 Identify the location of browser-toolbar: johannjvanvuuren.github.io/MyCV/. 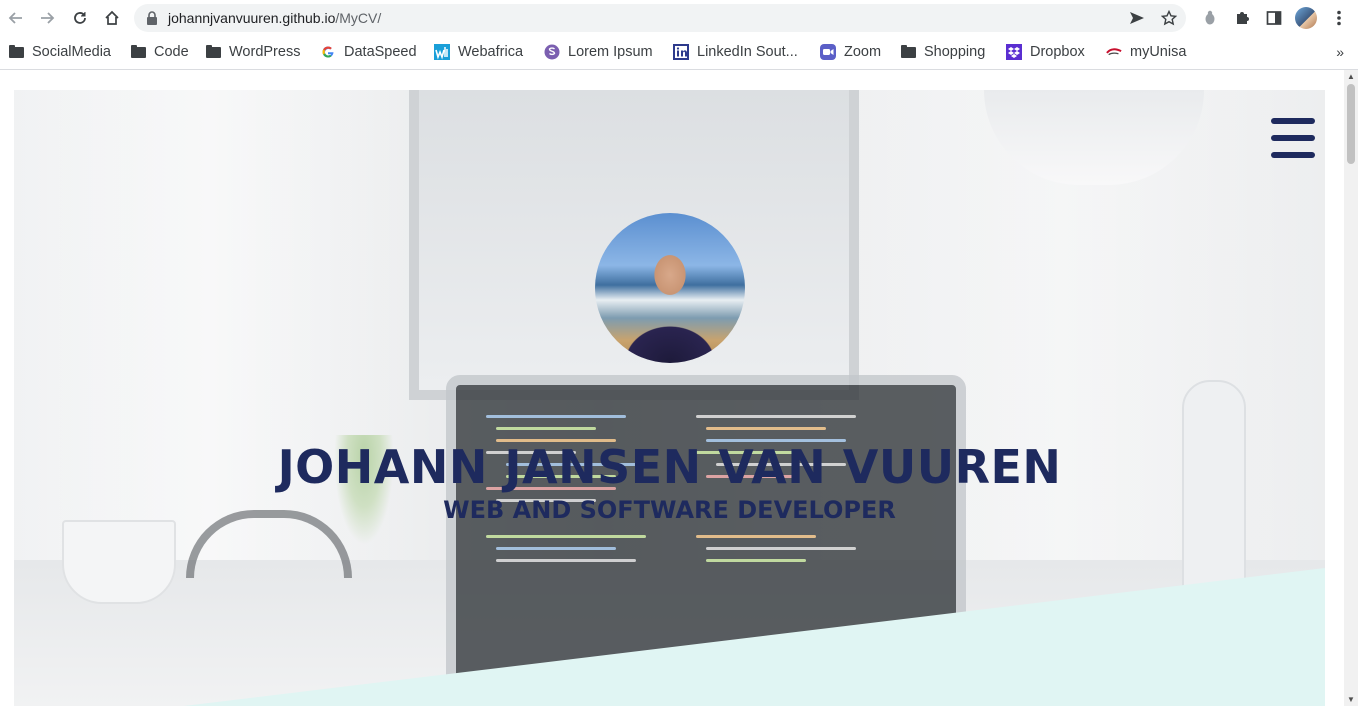
(679, 18).